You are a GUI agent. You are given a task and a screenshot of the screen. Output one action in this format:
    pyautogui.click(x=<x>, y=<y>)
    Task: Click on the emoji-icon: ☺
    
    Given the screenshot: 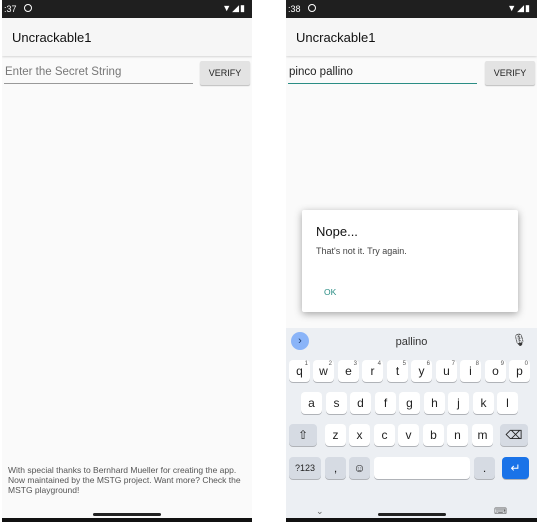 What is the action you would take?
    pyautogui.click(x=359, y=468)
    